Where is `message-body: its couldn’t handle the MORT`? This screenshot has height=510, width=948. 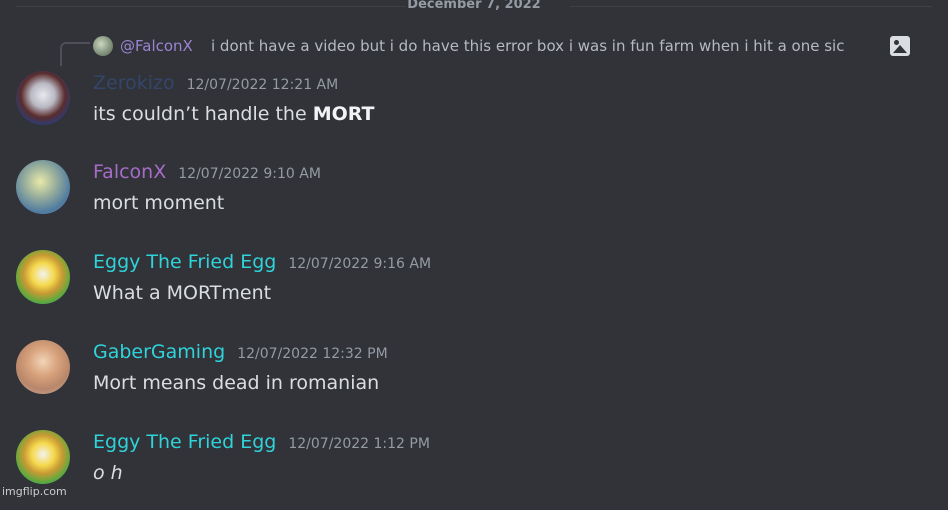 message-body: its couldn’t handle the MORT is located at coordinates (234, 114).